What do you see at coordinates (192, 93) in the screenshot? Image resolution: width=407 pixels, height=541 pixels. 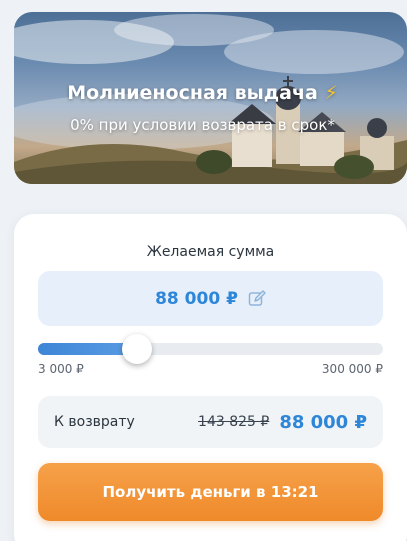 I see `hero-title-text: Молниеносная выдача` at bounding box center [192, 93].